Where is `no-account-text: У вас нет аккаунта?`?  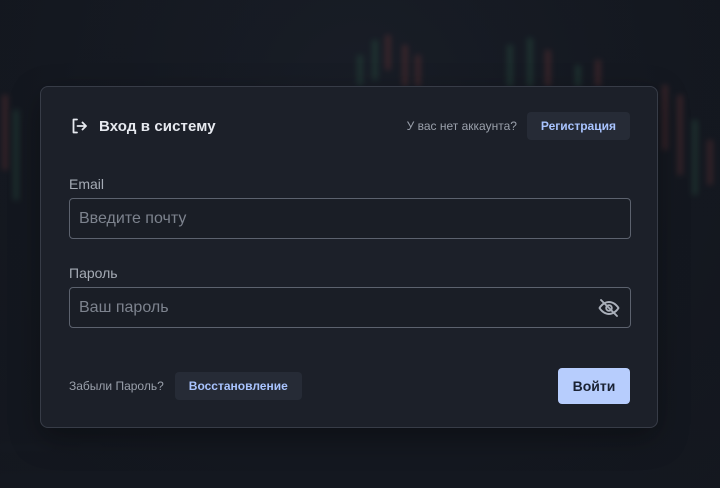
no-account-text: У вас нет аккаунта? is located at coordinates (461, 126).